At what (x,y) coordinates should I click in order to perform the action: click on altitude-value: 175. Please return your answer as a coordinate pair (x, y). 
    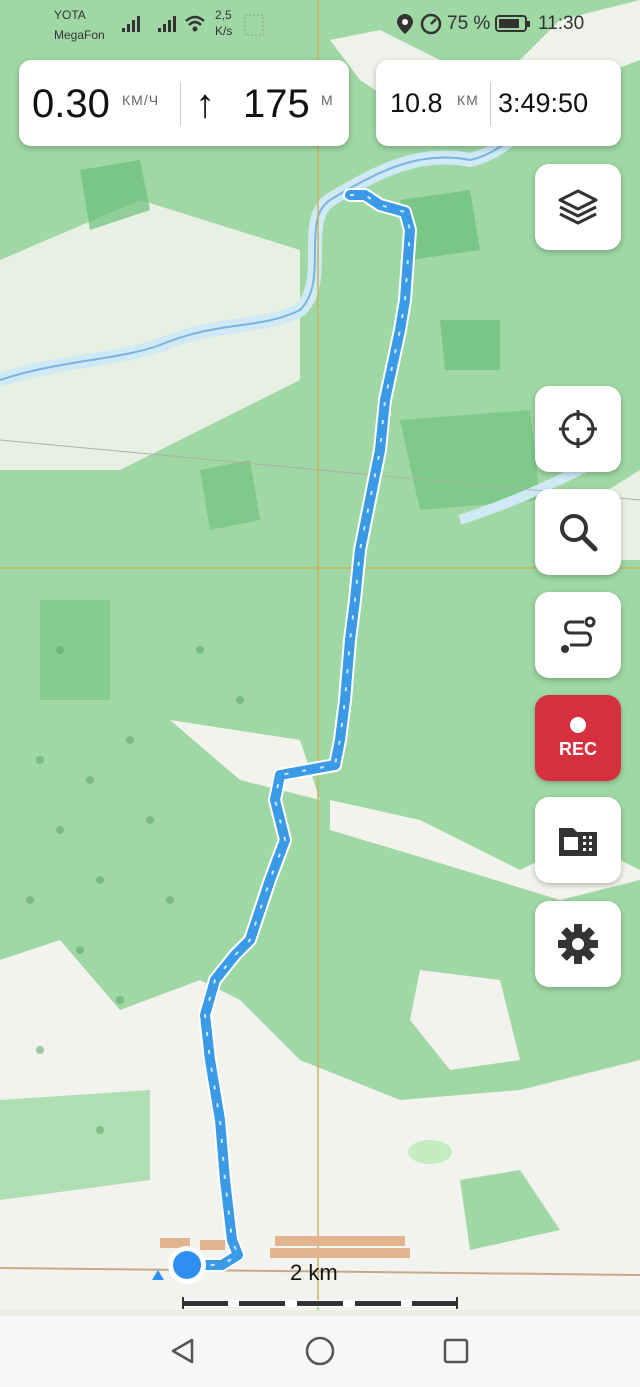
    Looking at the image, I should click on (276, 104).